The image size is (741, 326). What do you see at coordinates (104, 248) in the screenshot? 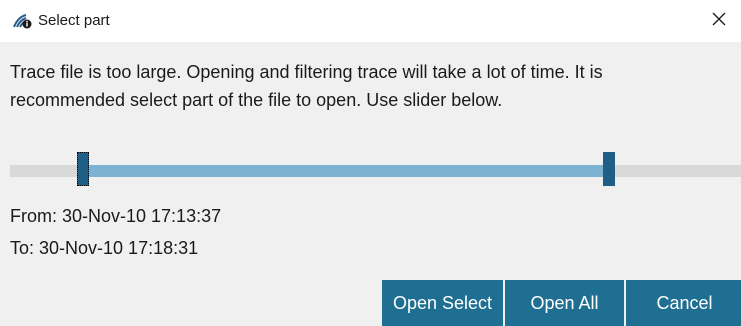
I see `range-to-label: To: 30-Nov-10 17:18:31` at bounding box center [104, 248].